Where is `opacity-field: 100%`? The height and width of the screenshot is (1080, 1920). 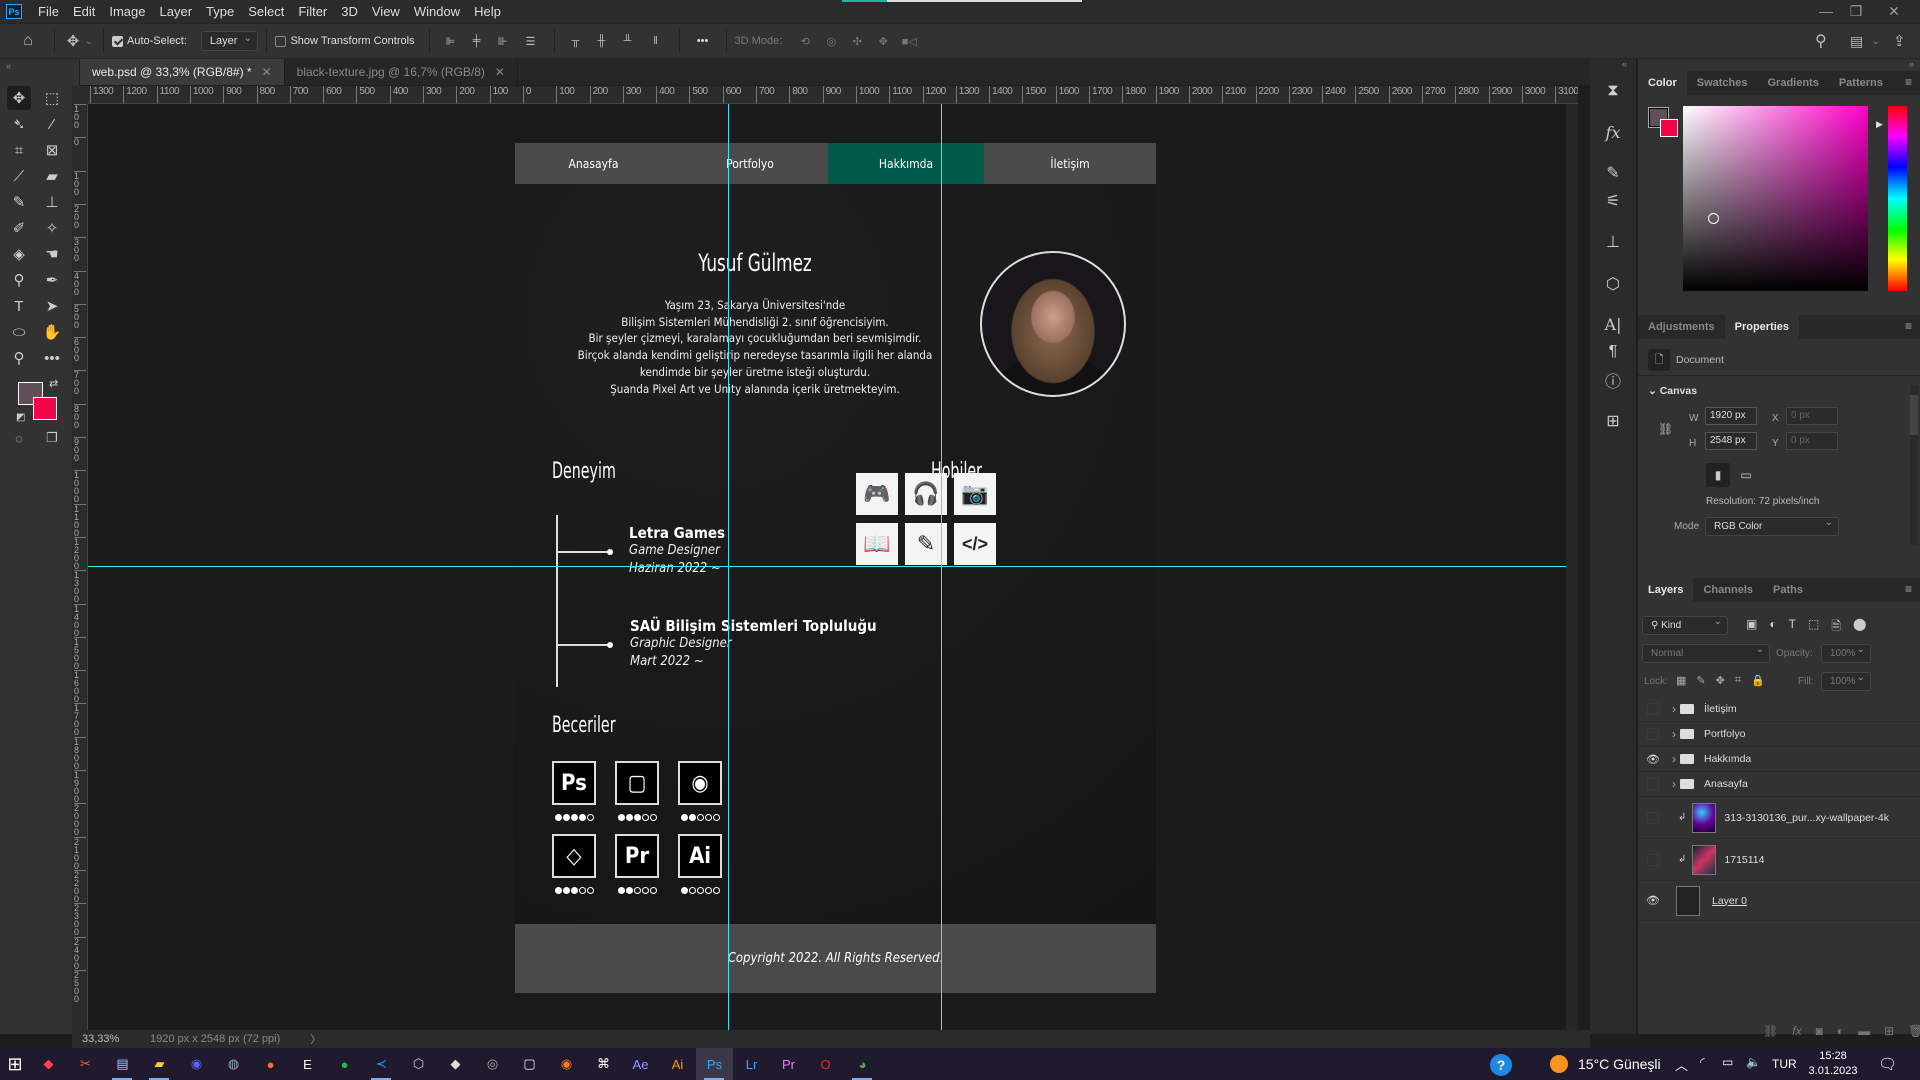 opacity-field: 100% is located at coordinates (1846, 653).